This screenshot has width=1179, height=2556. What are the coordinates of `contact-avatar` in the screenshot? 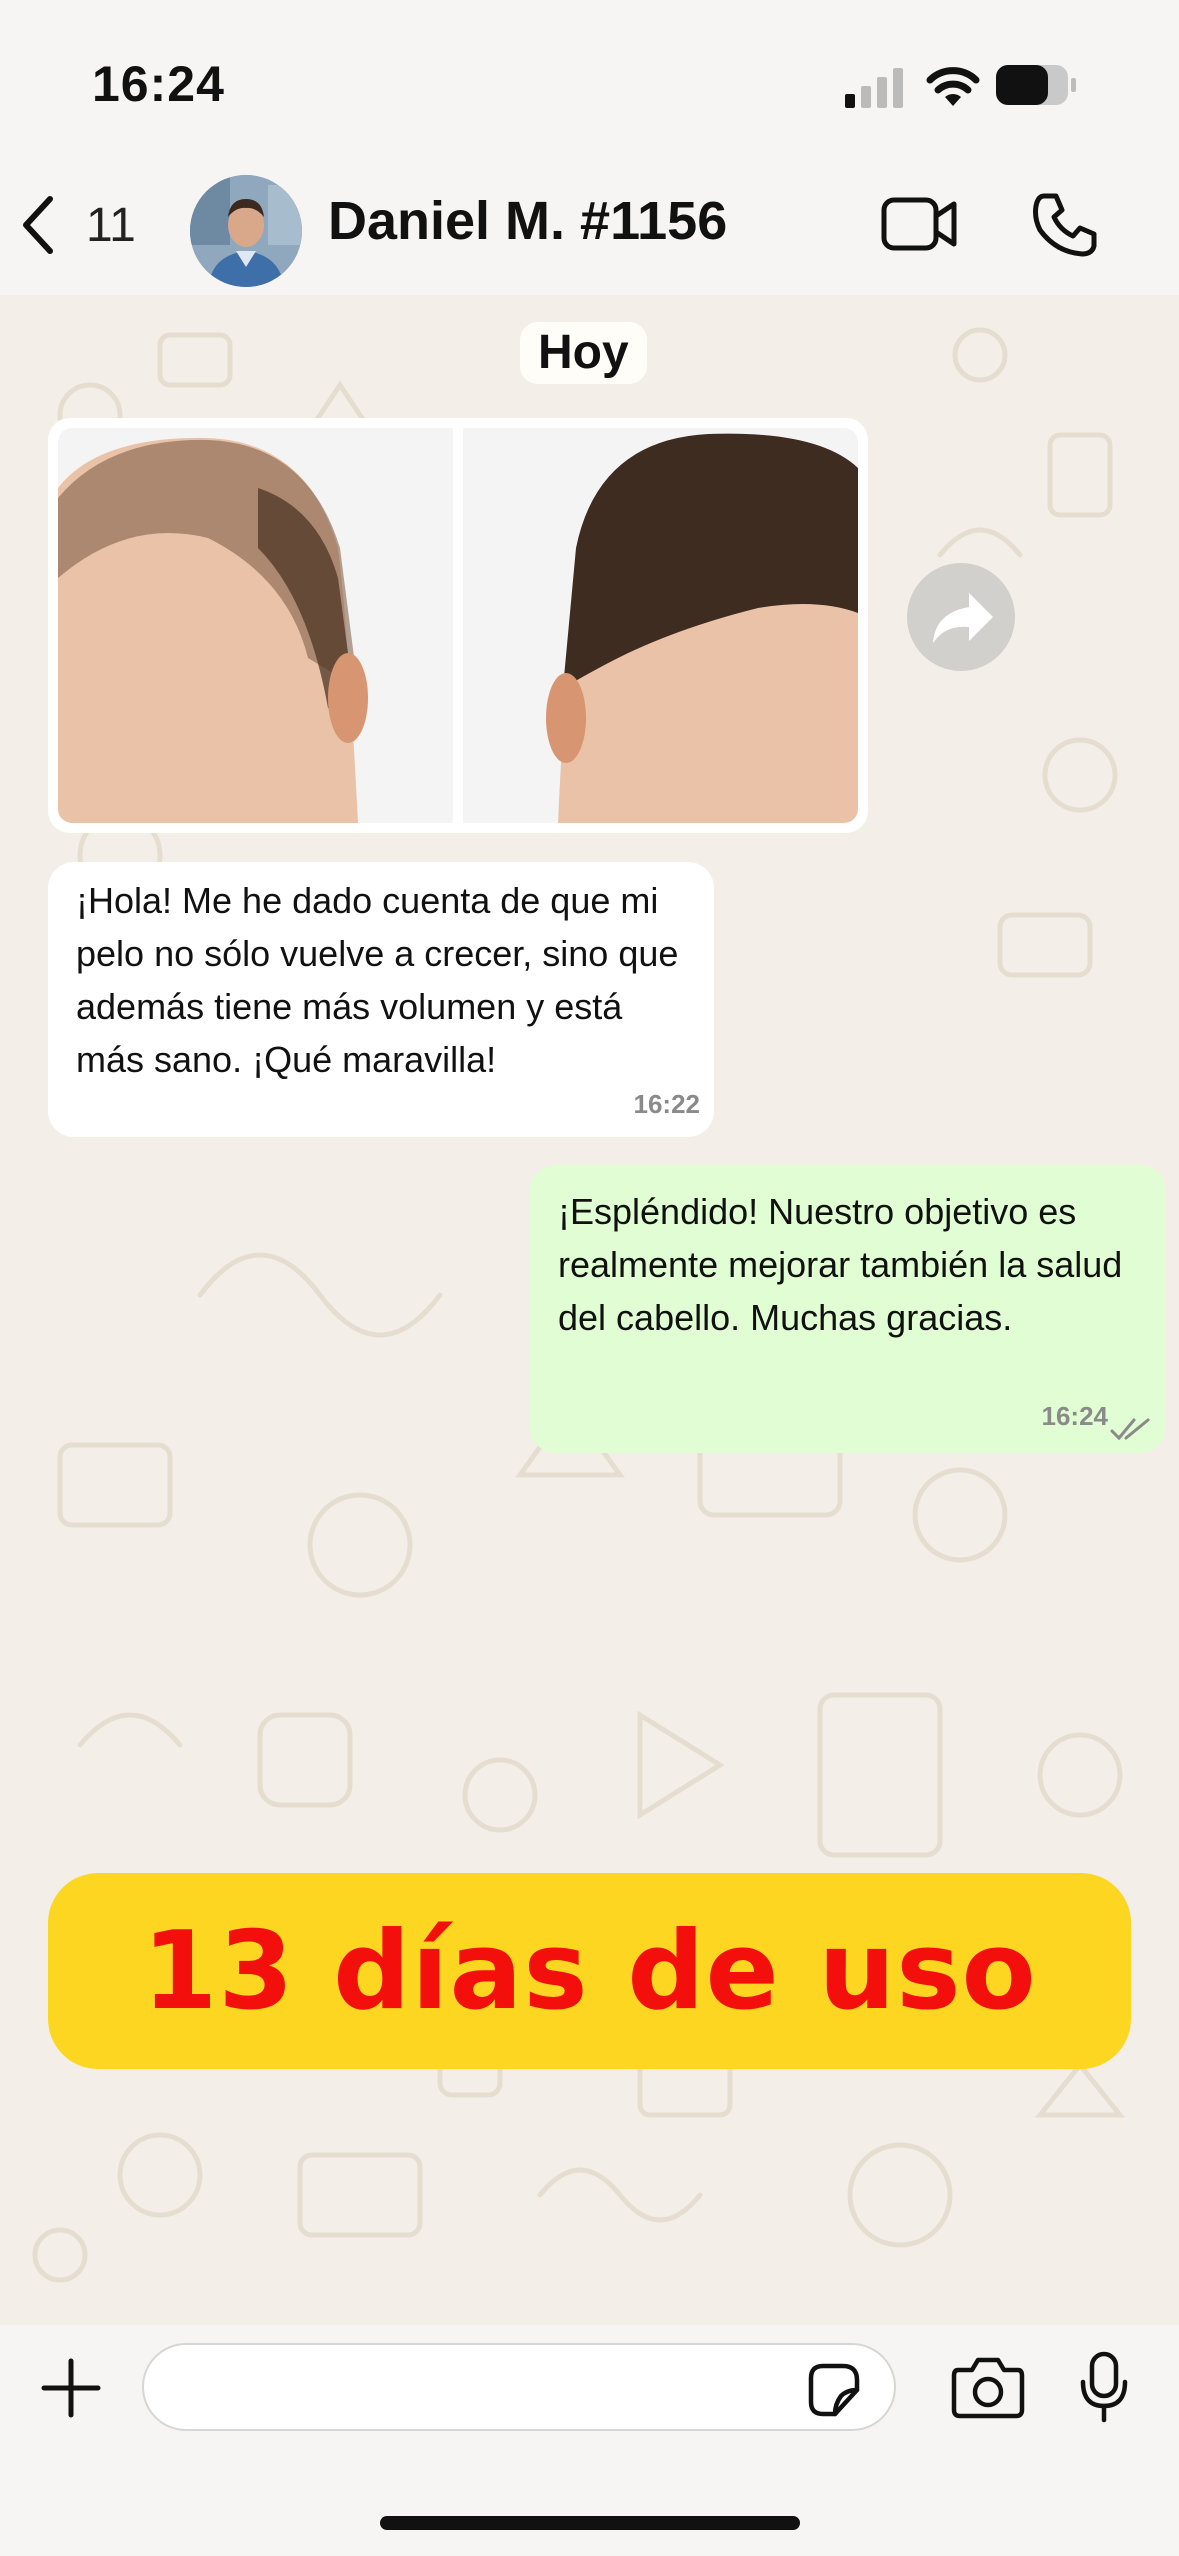 It's located at (246, 231).